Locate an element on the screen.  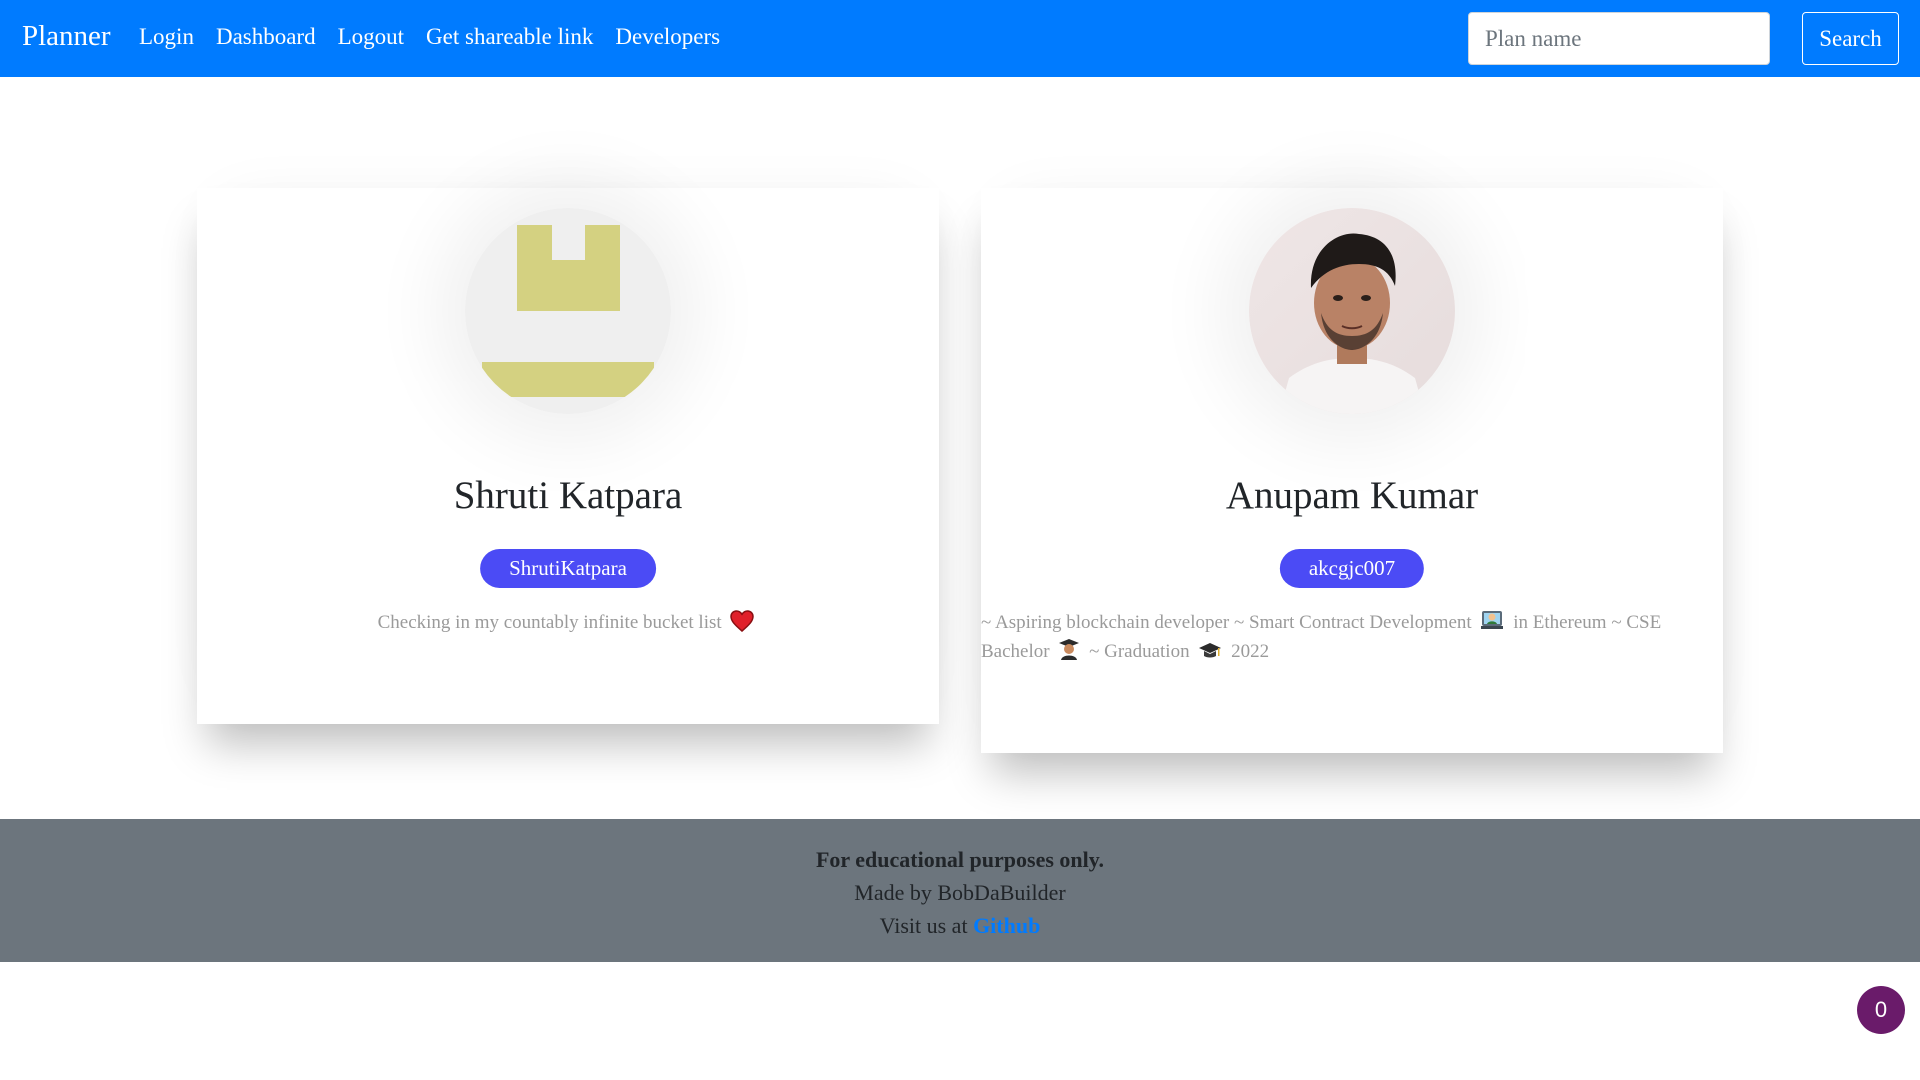
graduation-cap-icon is located at coordinates (1210, 650).